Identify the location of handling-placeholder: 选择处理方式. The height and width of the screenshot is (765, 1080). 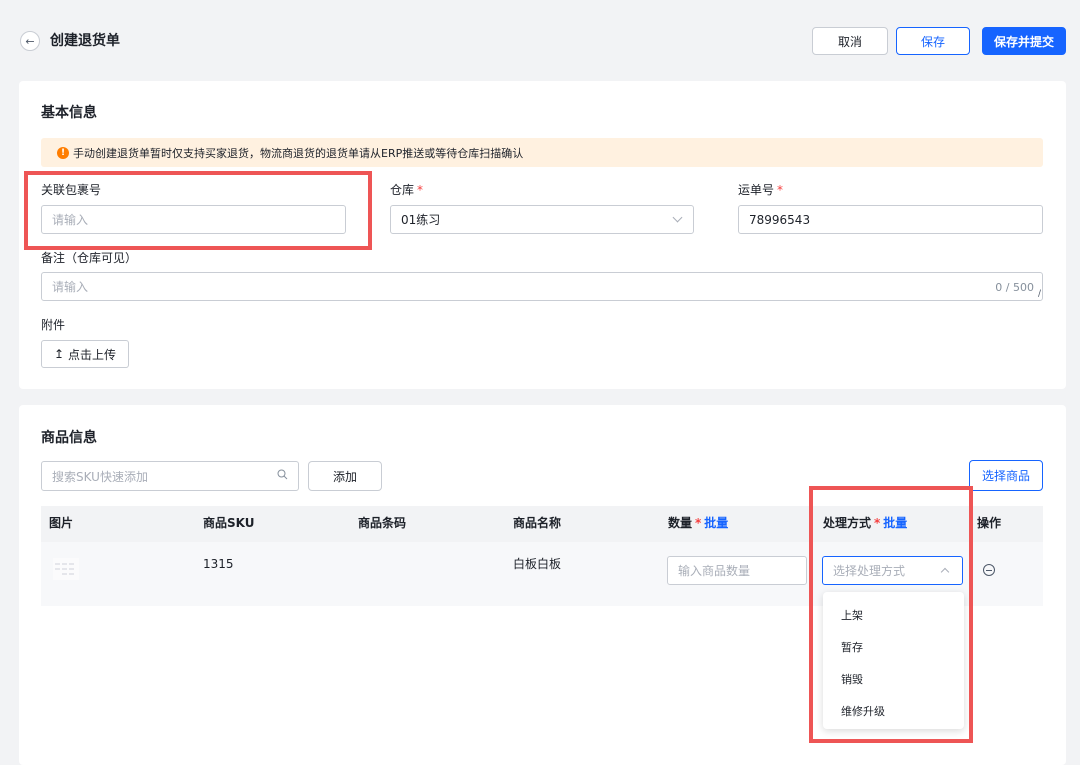
(869, 571).